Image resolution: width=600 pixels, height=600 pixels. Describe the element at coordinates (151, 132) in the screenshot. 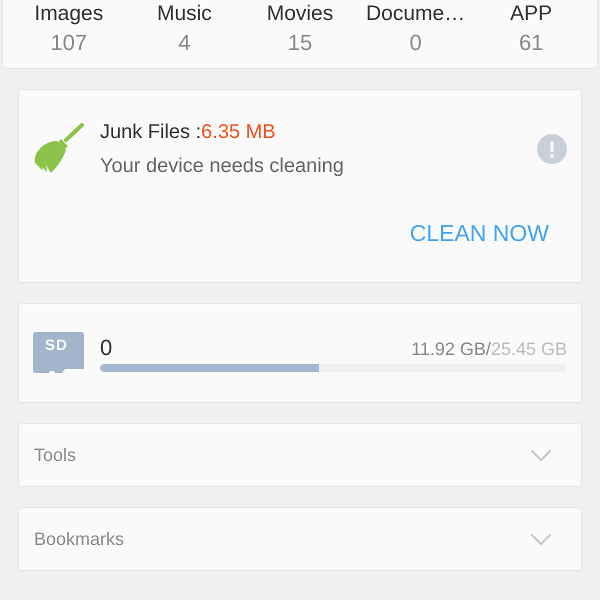

I see `junk-files-title: Junk Files :` at that location.